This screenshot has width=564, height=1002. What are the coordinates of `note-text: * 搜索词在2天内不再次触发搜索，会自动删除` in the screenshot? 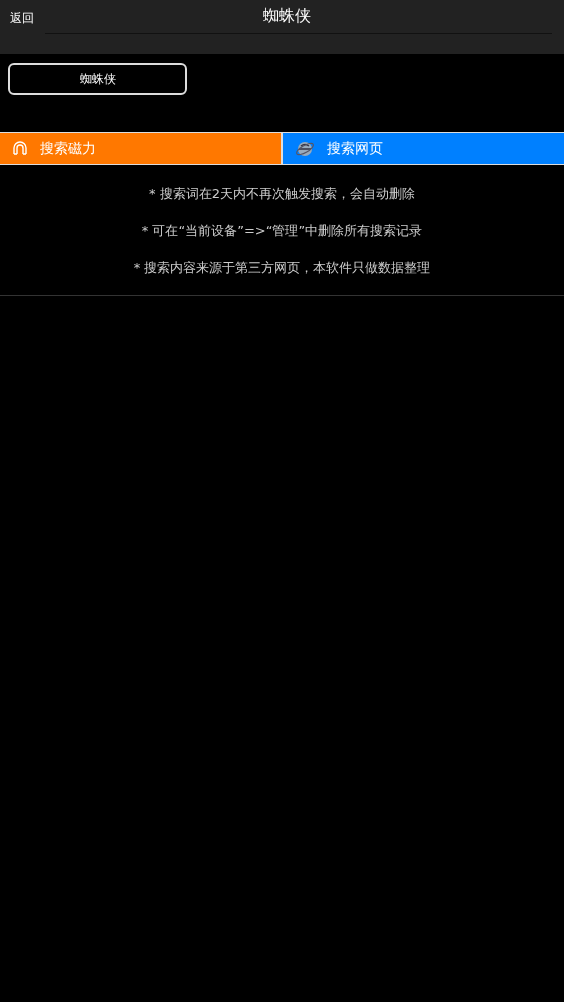 It's located at (282, 193).